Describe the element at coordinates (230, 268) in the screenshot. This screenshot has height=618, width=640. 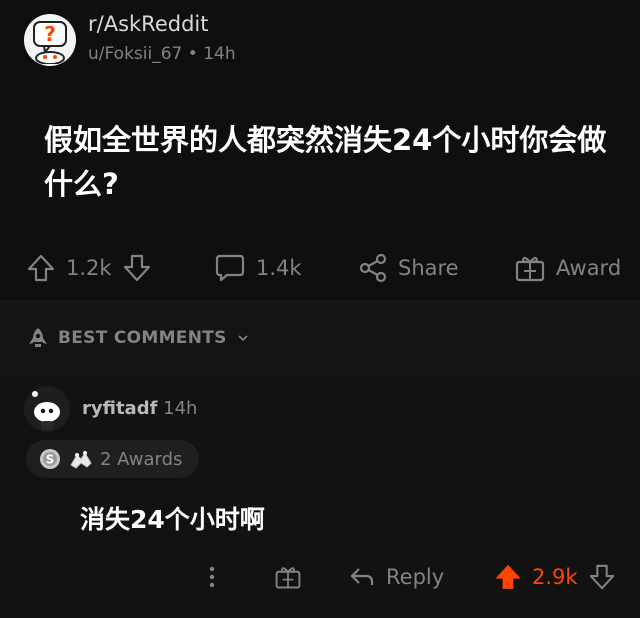
I see `comment-bubble-icon` at that location.